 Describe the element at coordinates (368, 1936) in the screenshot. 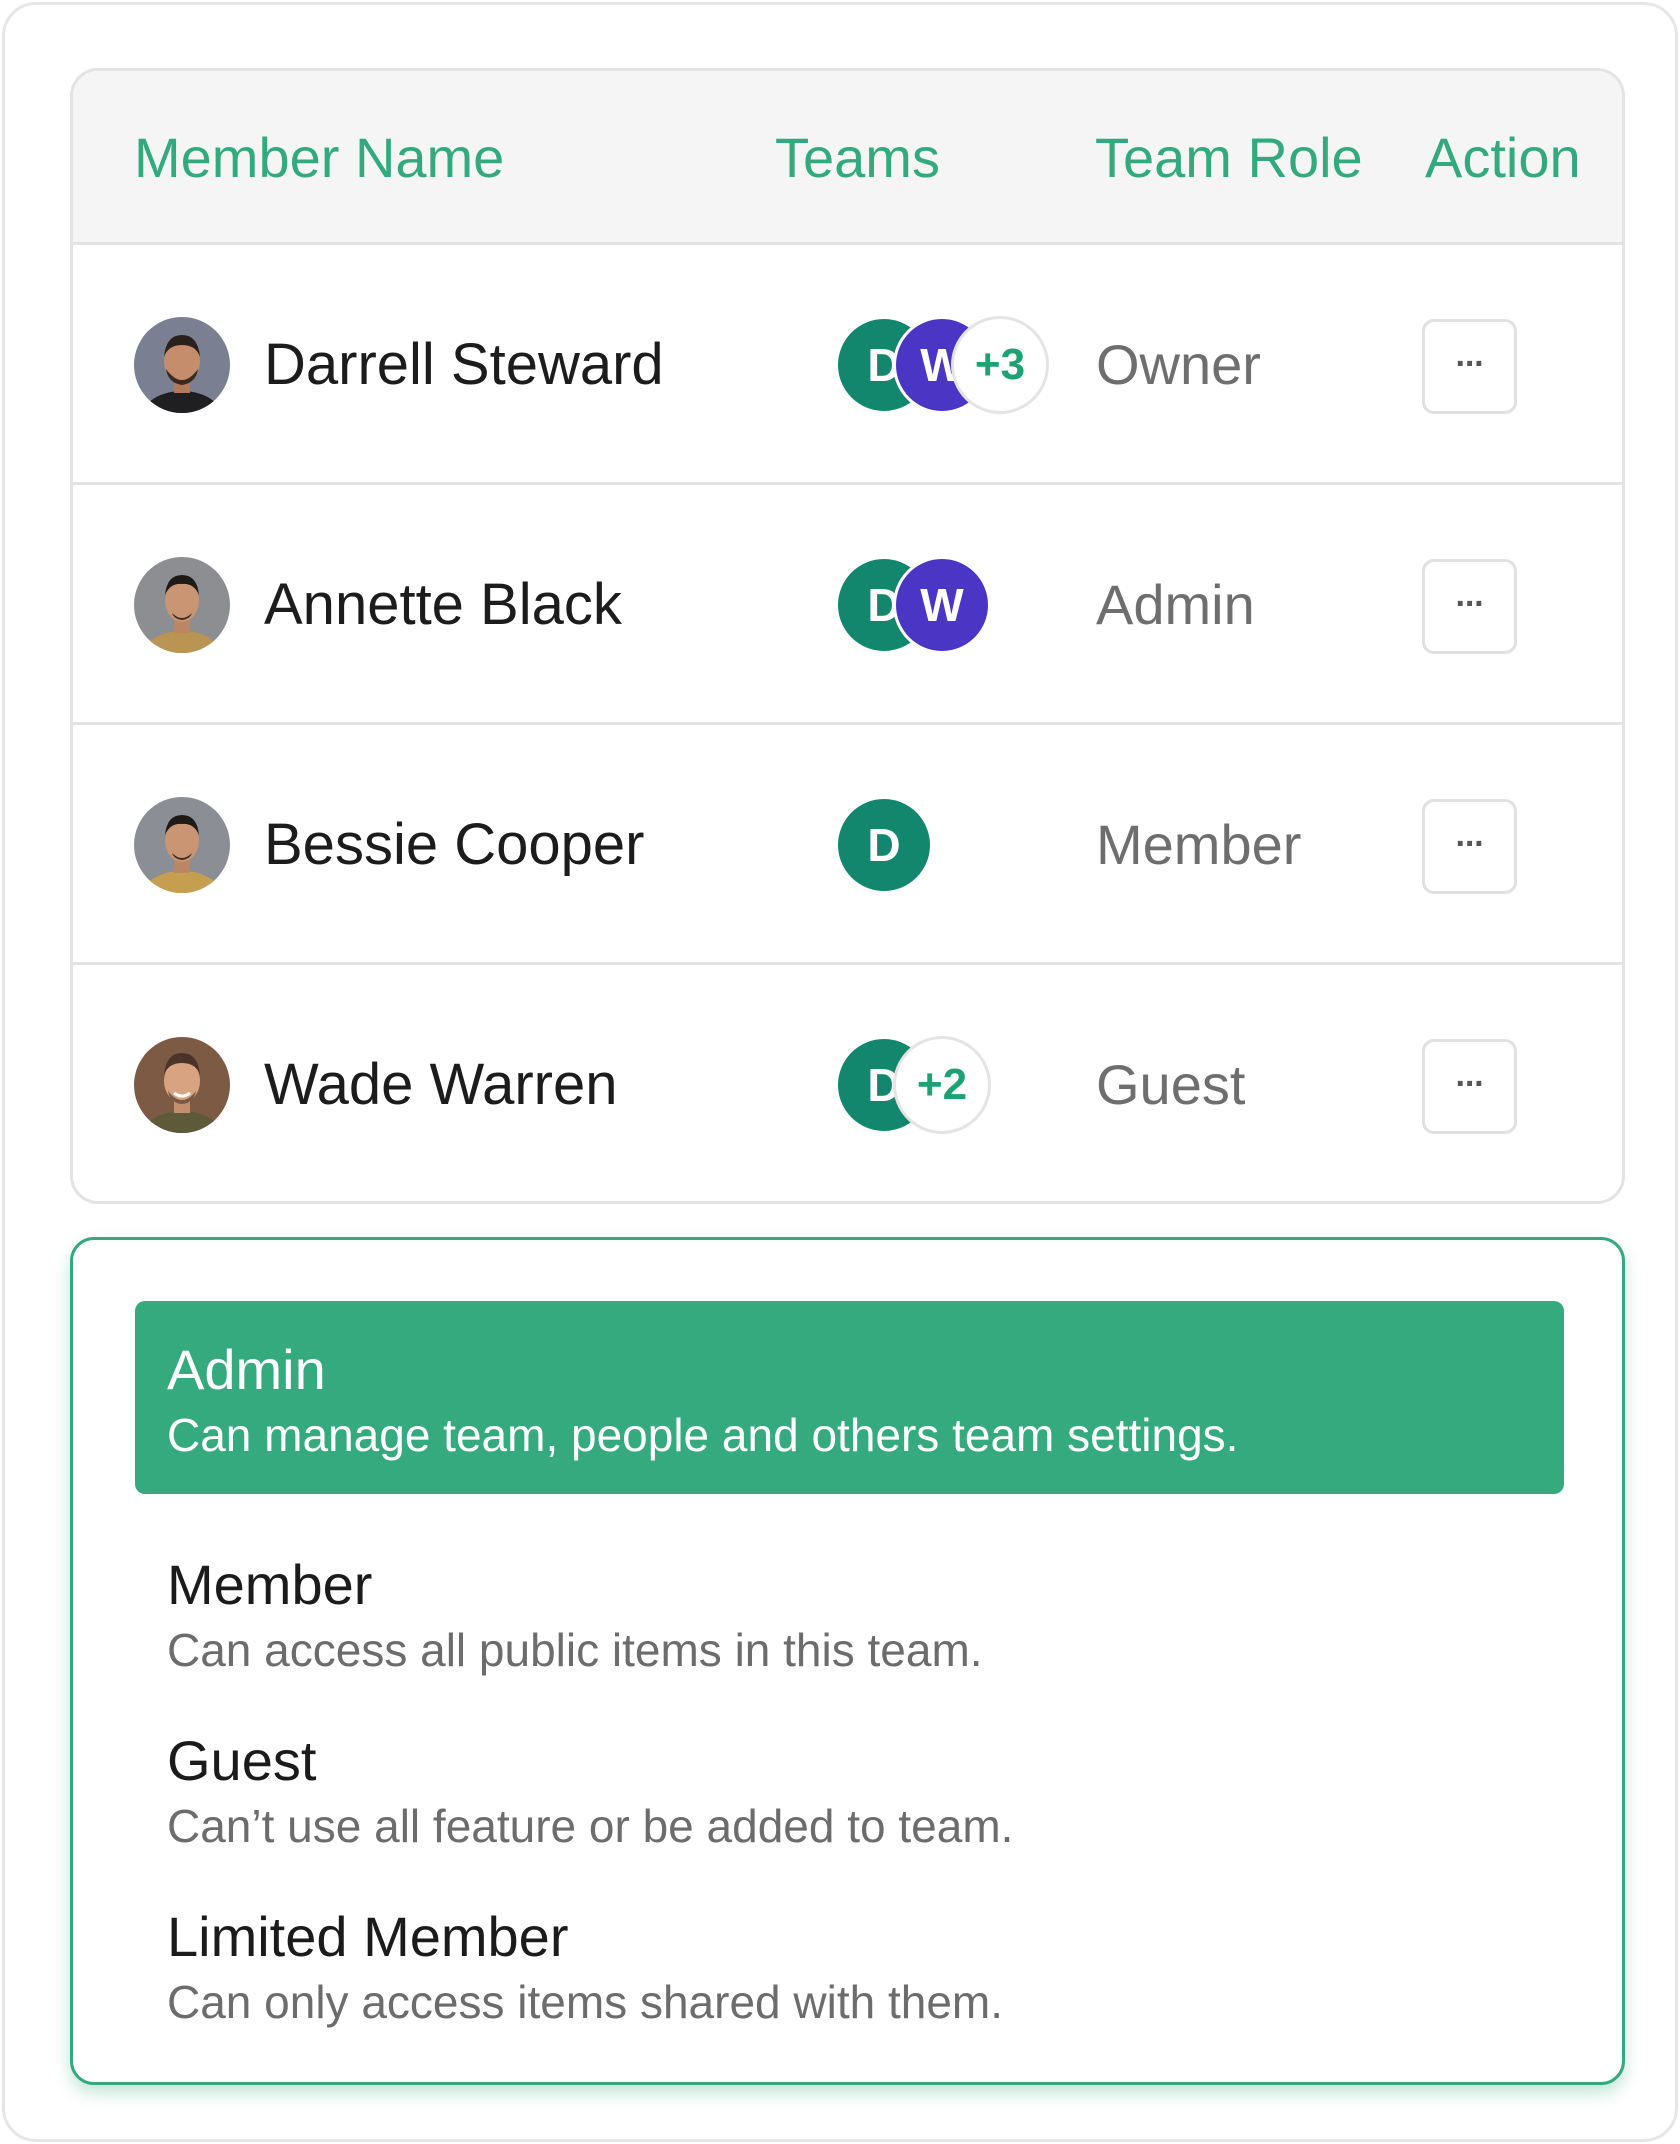

I see `role-option-title: Limited Member` at that location.